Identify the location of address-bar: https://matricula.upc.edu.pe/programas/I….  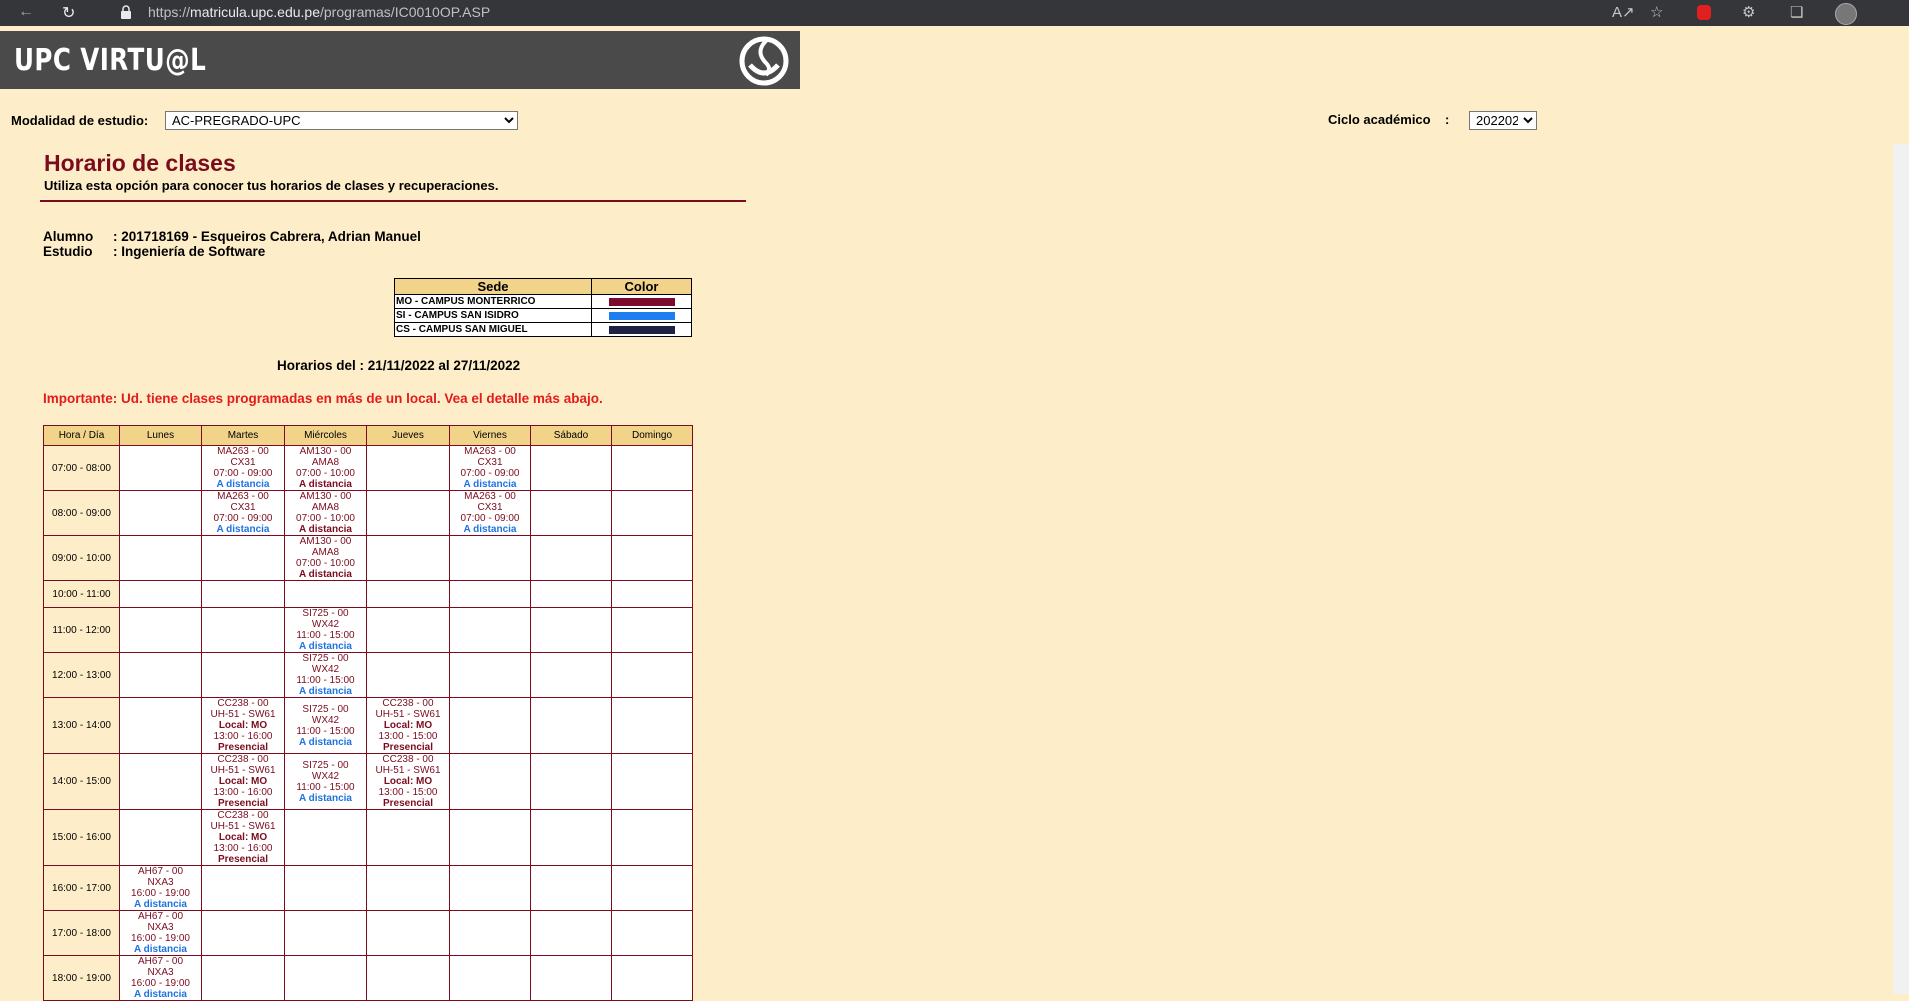
(319, 12).